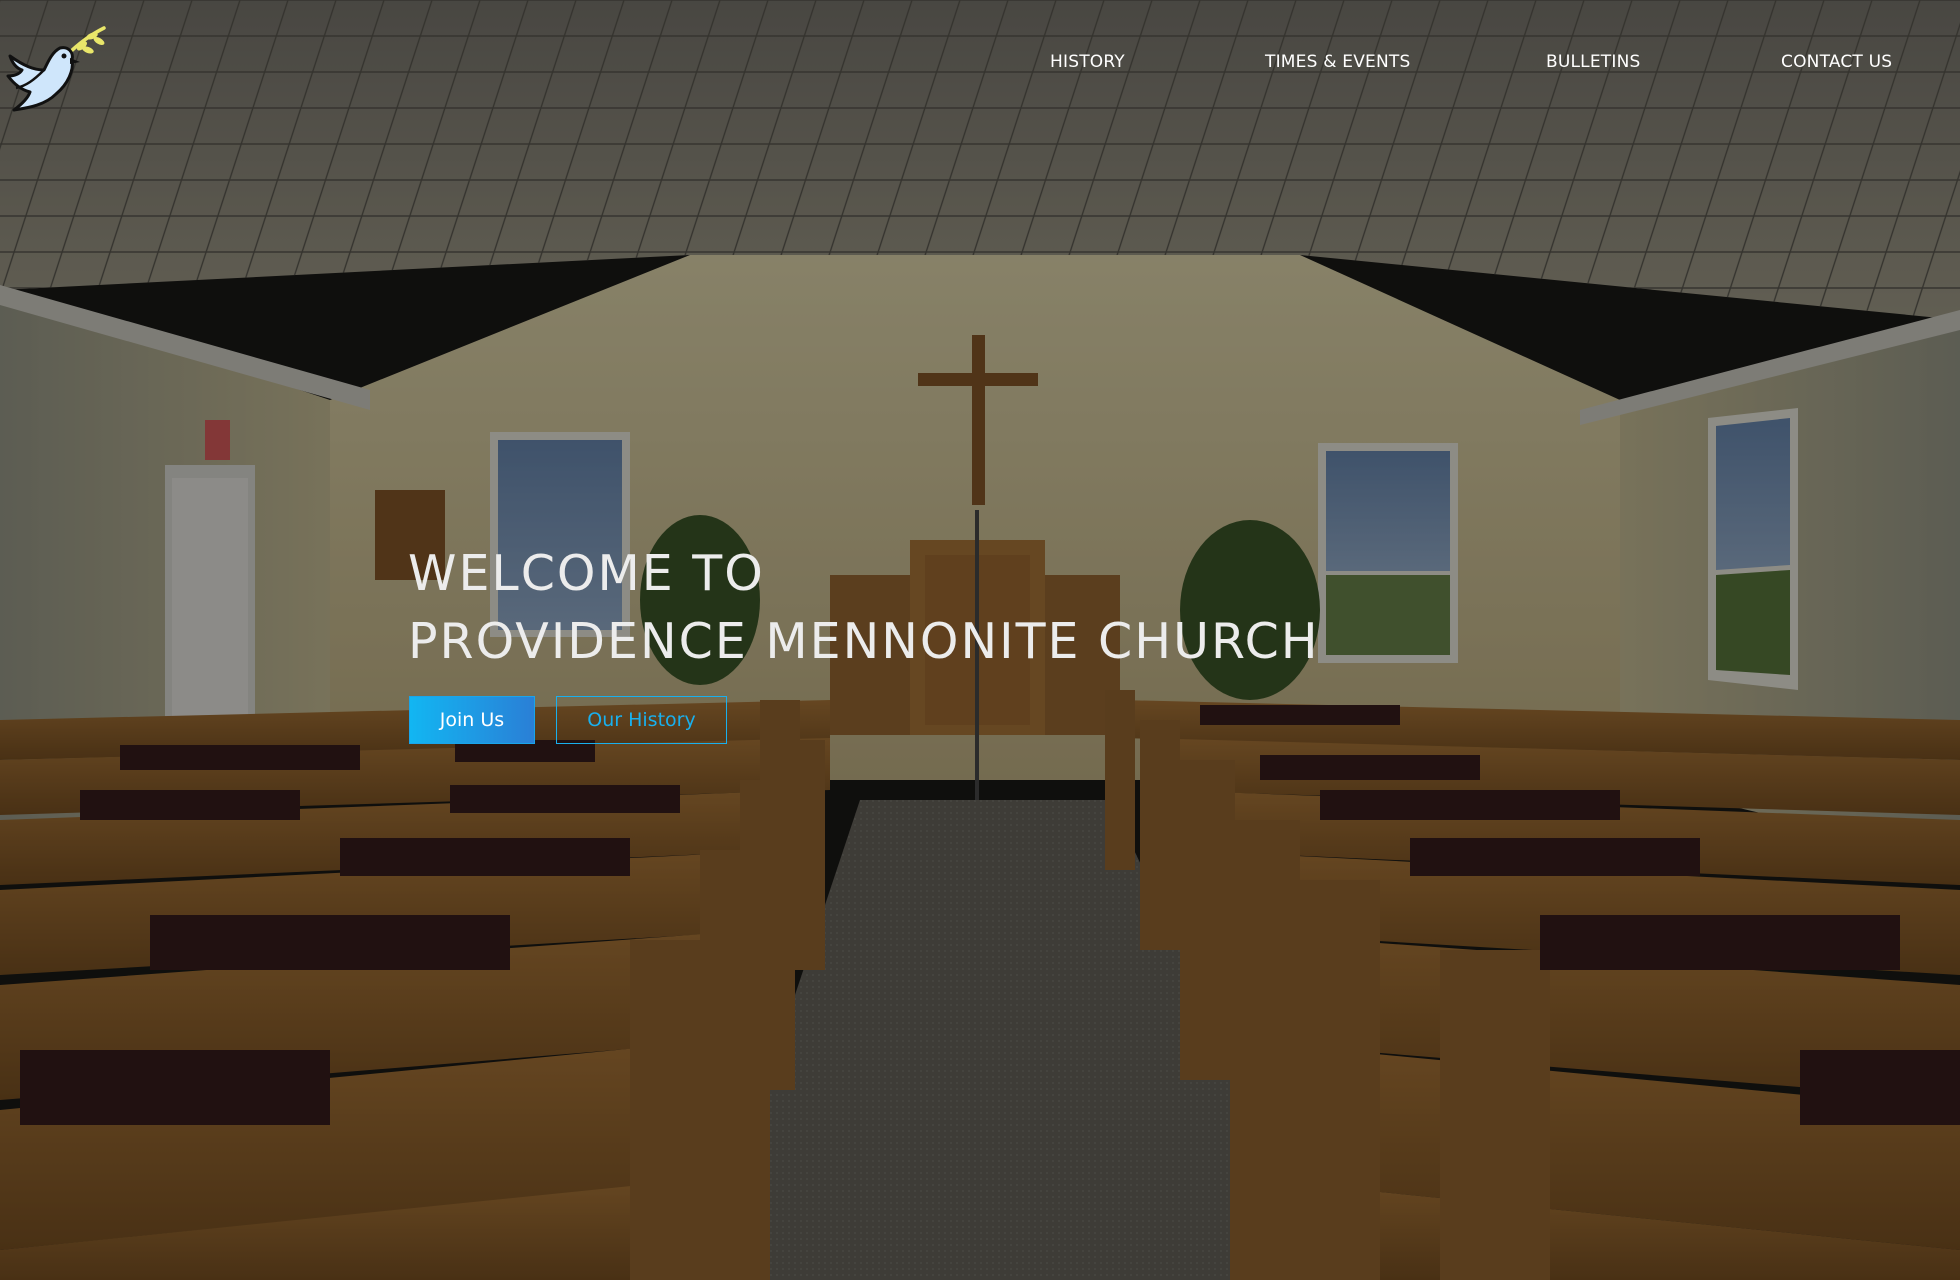  What do you see at coordinates (864, 641) in the screenshot?
I see `headline-line-2: PROVIDENCE MENNONITE CHURCH` at bounding box center [864, 641].